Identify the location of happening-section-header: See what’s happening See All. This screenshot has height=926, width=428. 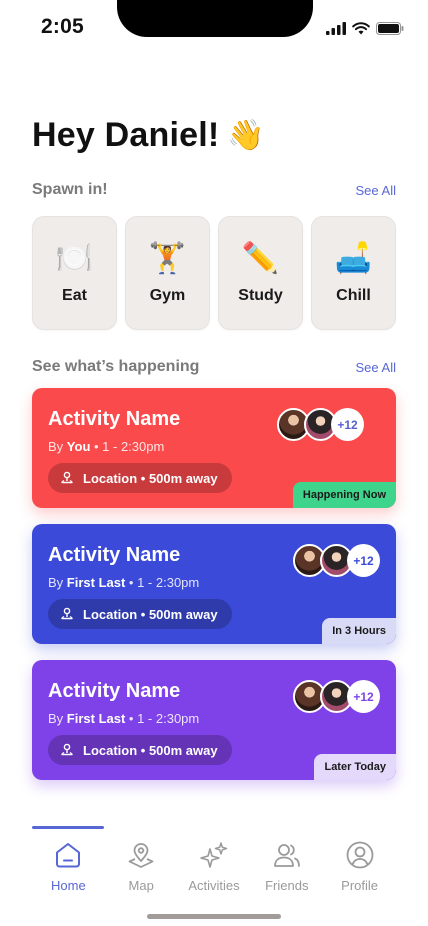
(214, 367).